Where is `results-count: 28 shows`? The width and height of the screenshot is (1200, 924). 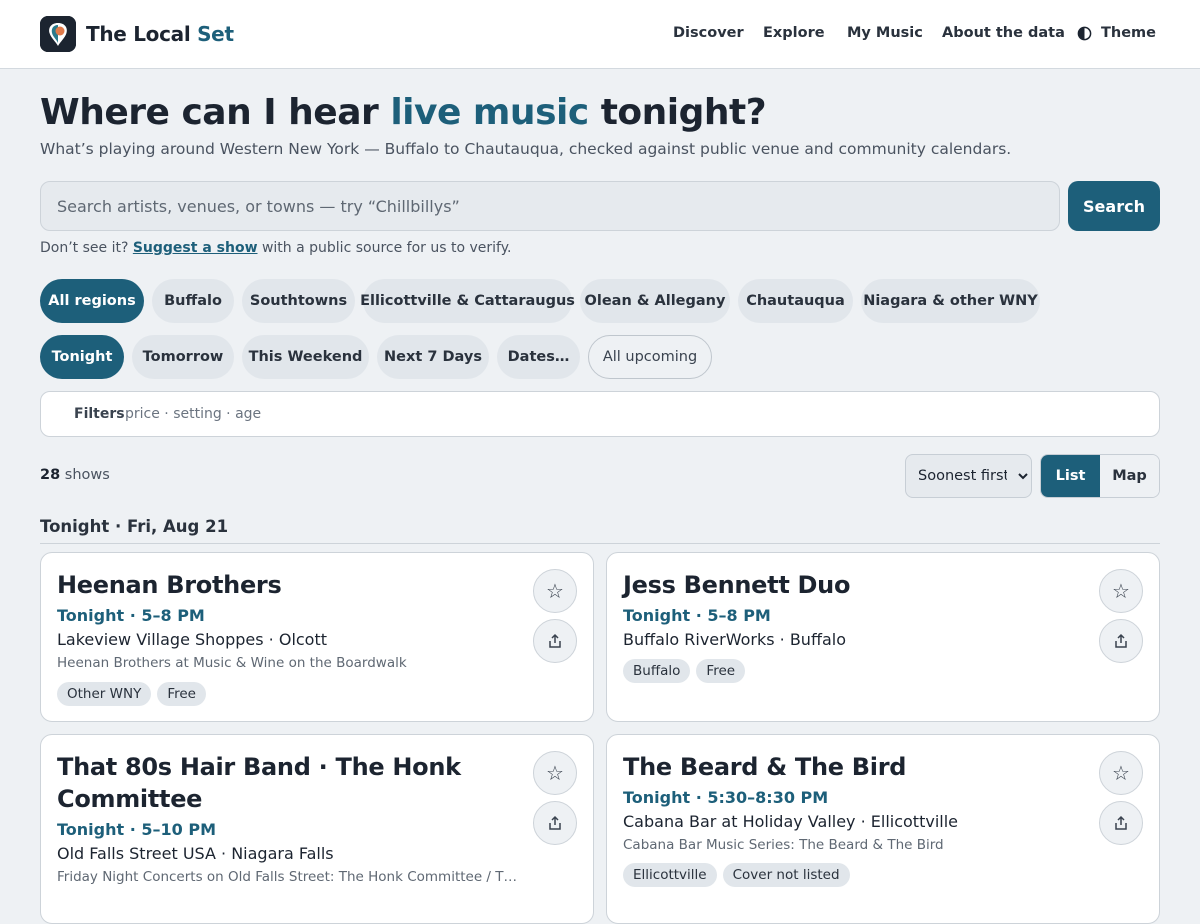
results-count: 28 shows is located at coordinates (75, 475).